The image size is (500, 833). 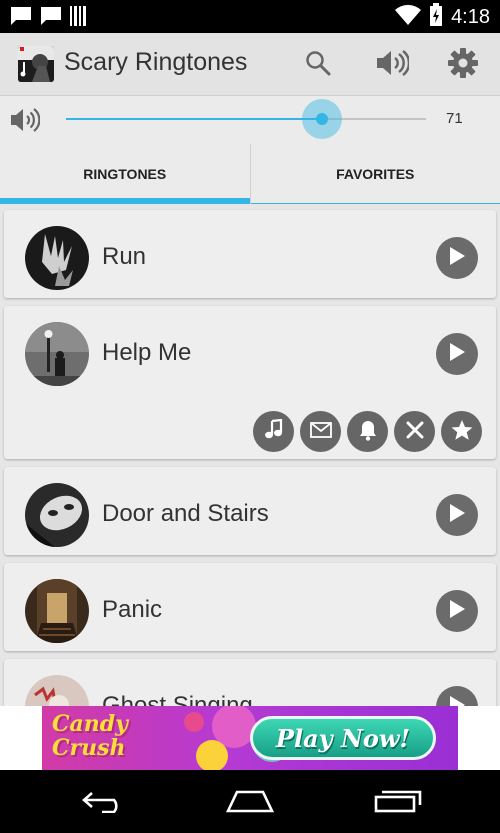 What do you see at coordinates (250, 64) in the screenshot?
I see `action-bar: Scary Ringtones` at bounding box center [250, 64].